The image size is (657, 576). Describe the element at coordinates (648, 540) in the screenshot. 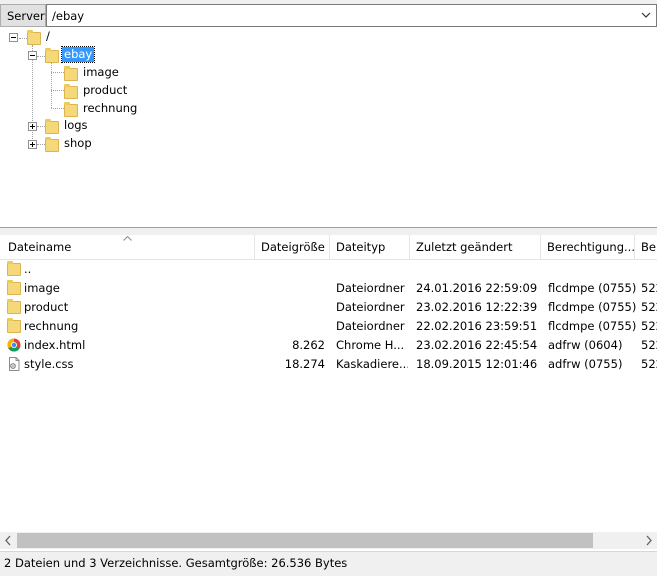

I see `scroll-right-icon` at that location.